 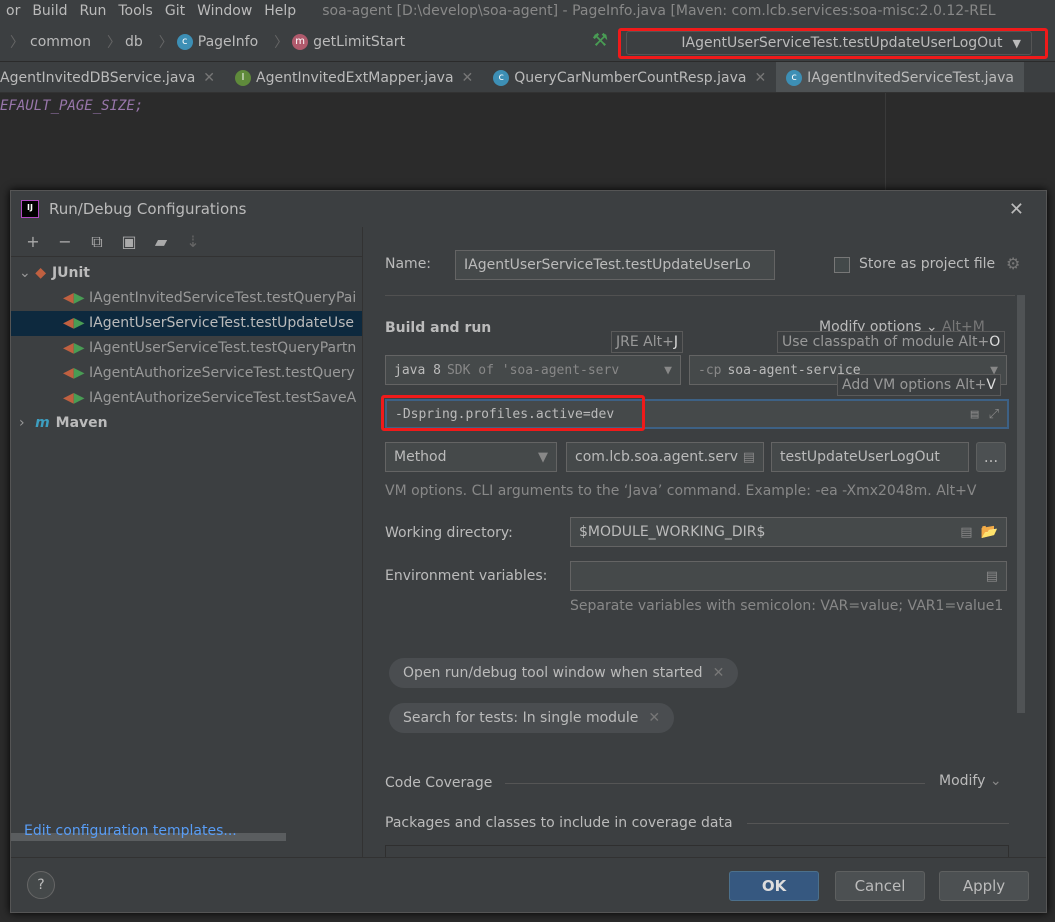 I want to click on store-project-label: Store as project file, so click(x=927, y=264).